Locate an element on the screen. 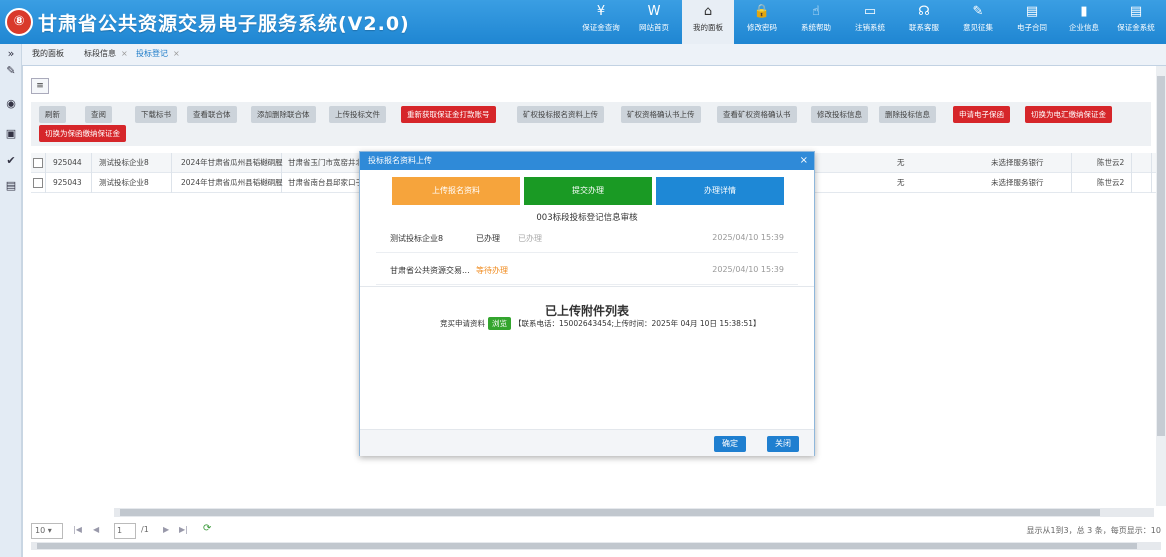 The height and width of the screenshot is (557, 1166). home-icon: ⌂ is located at coordinates (708, 11).